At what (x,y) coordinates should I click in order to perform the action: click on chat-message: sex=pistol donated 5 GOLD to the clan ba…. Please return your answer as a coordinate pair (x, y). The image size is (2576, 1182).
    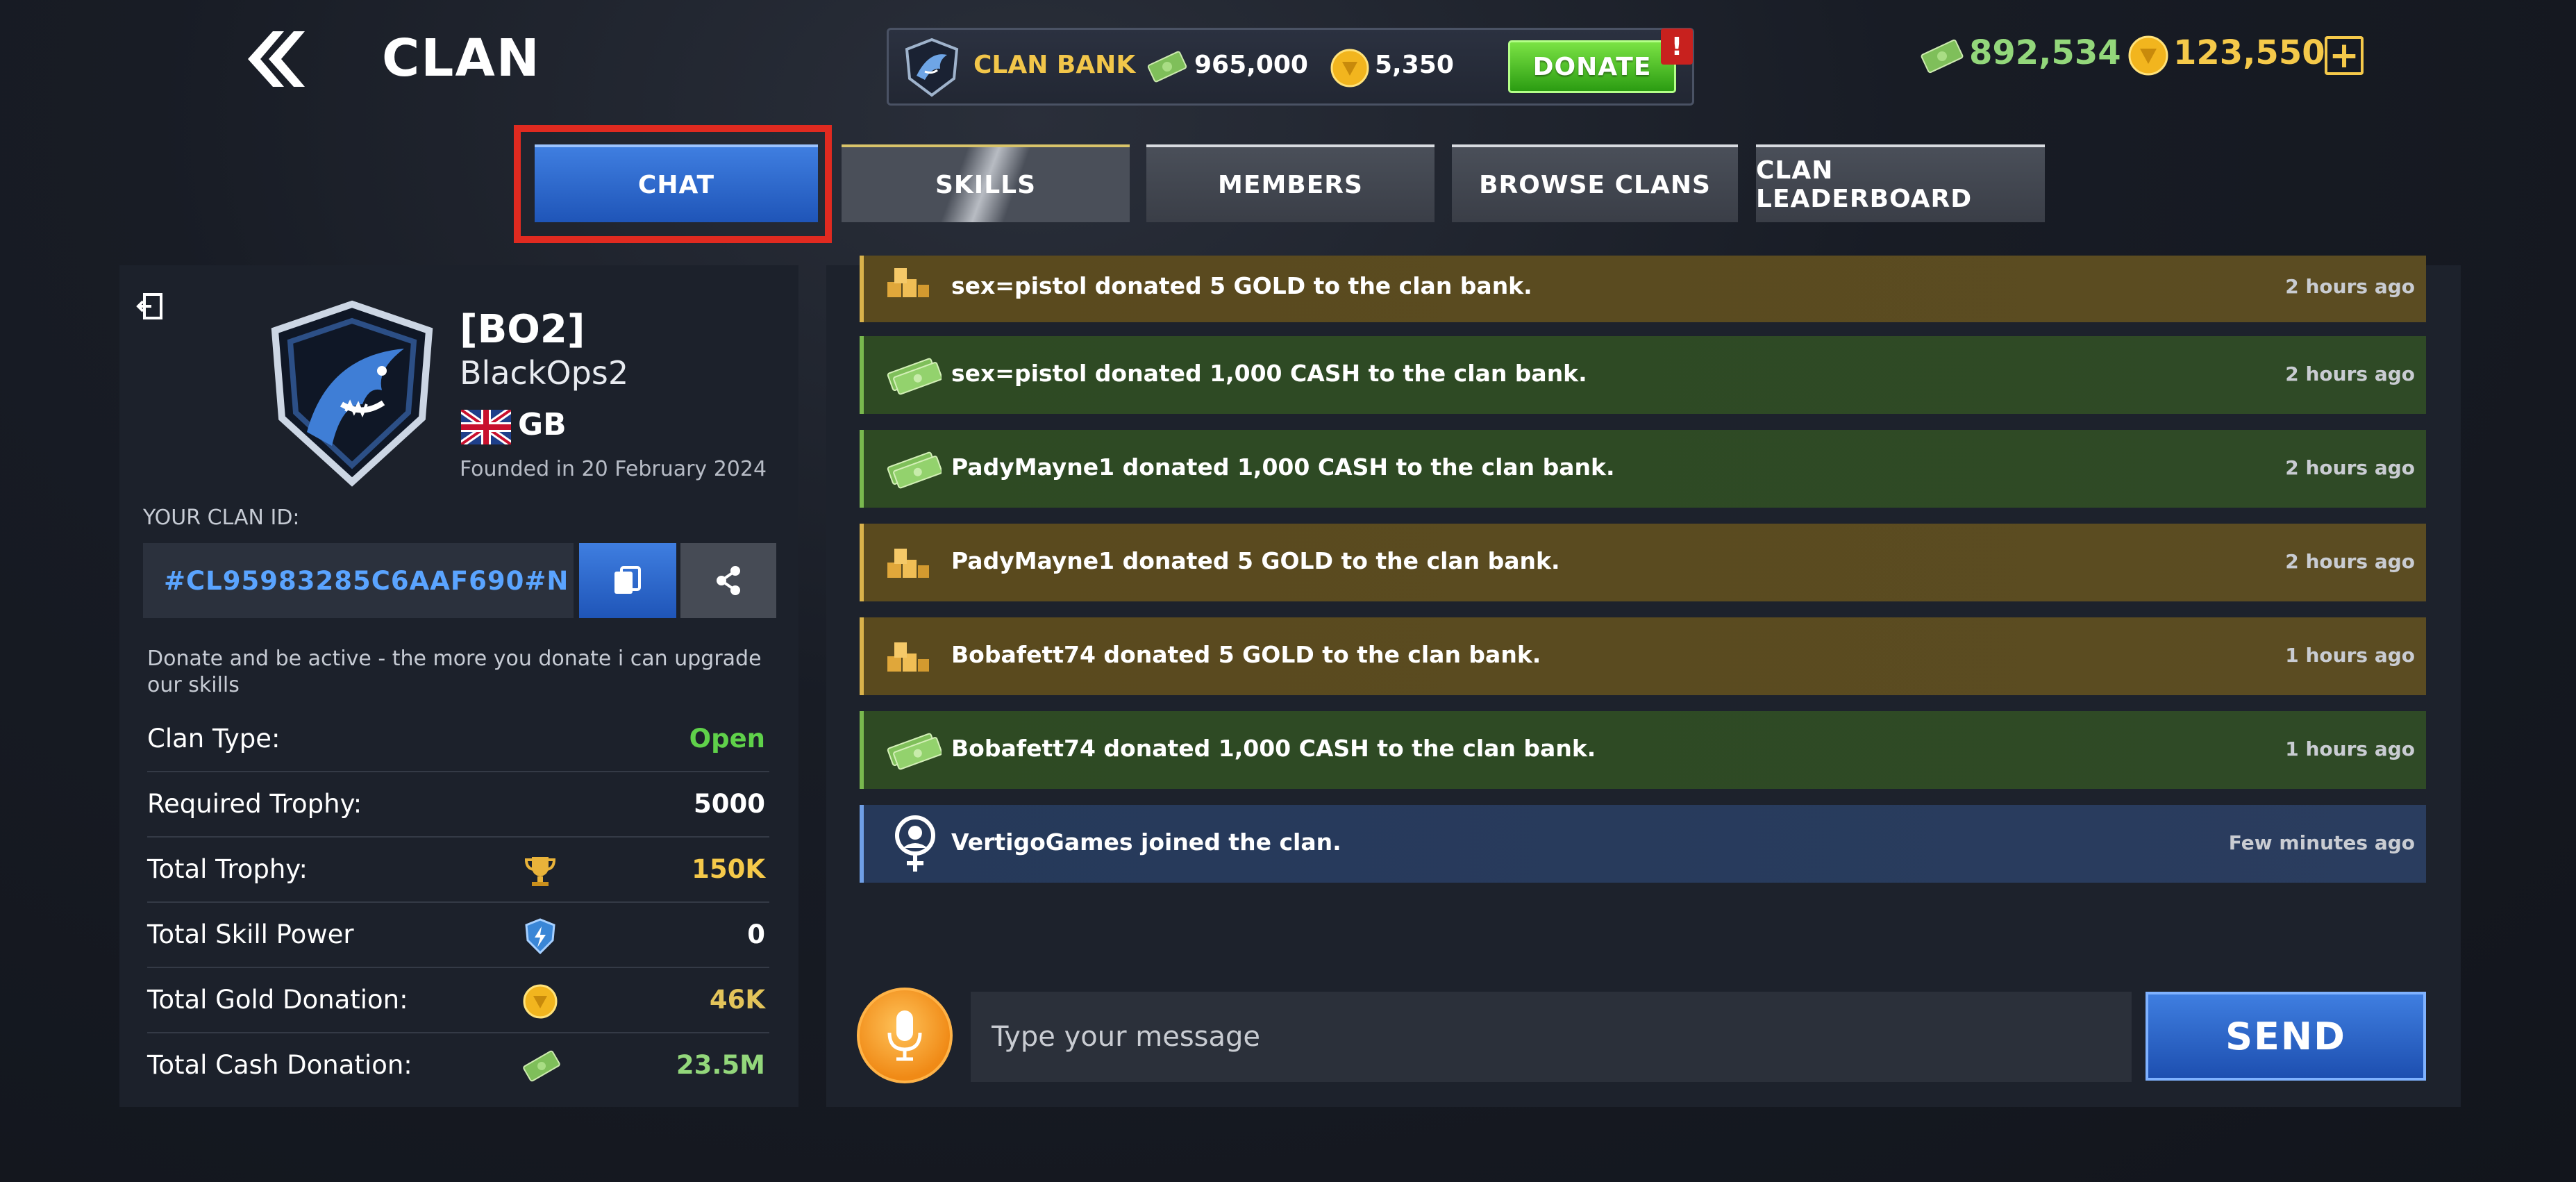
    Looking at the image, I should click on (1643, 289).